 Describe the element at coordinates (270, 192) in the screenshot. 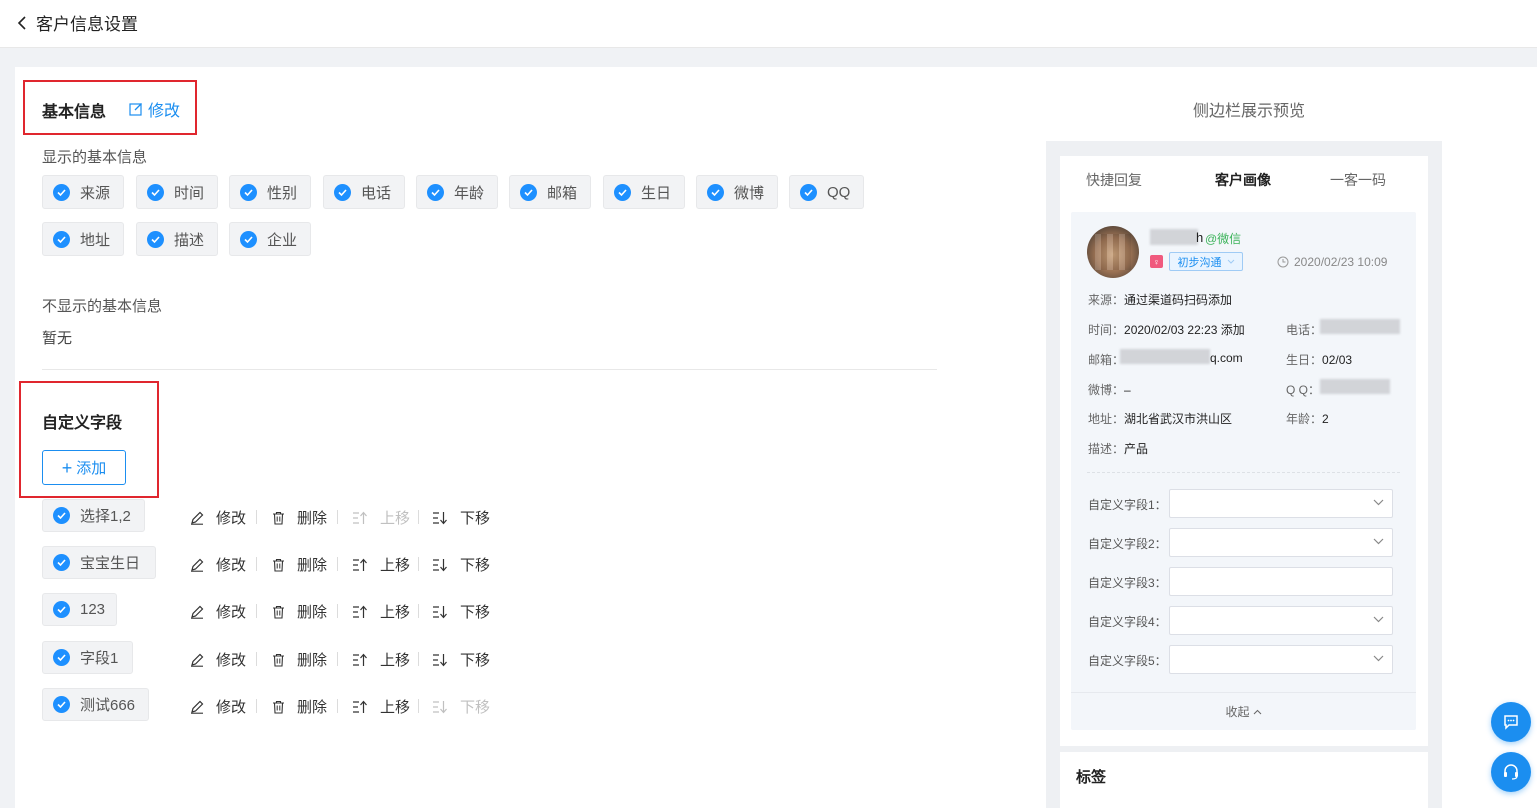

I see `shown-field-tag: 性别` at that location.